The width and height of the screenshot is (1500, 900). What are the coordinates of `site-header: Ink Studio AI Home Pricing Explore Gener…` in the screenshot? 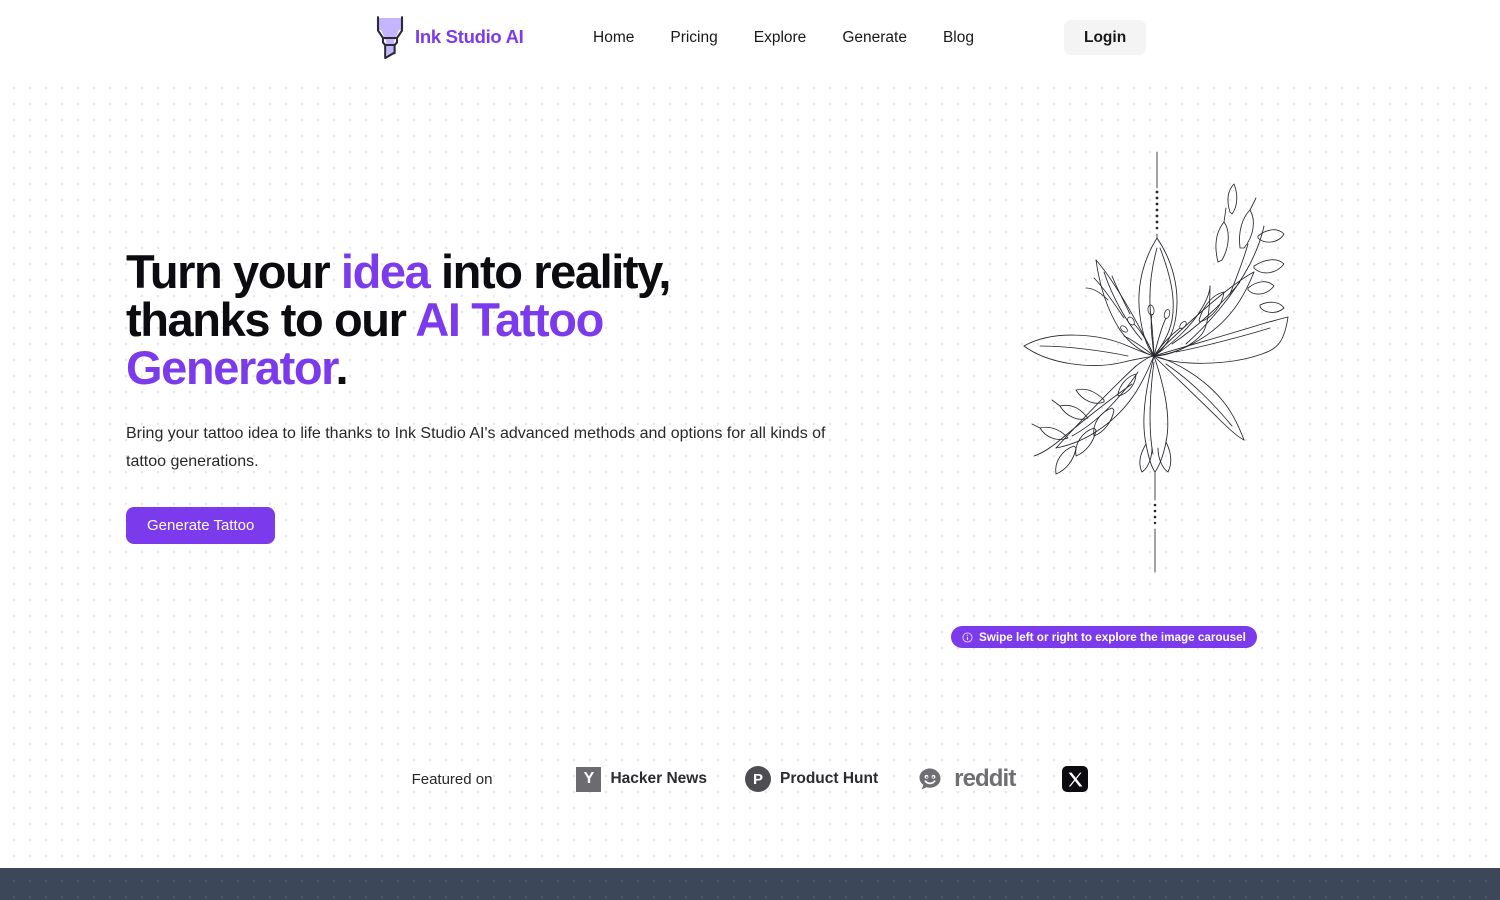 It's located at (750, 37).